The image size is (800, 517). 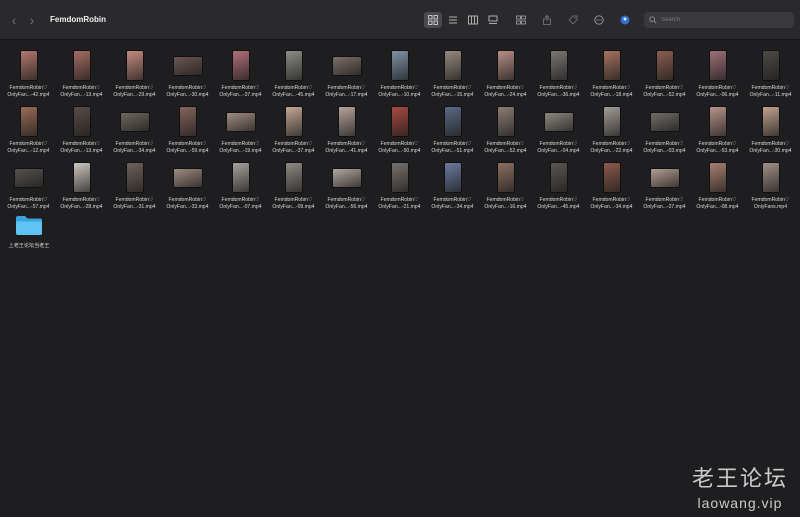 I want to click on file-item: FemdomRobin♡ OnlyFan...-06.mp4, so click(x=717, y=74).